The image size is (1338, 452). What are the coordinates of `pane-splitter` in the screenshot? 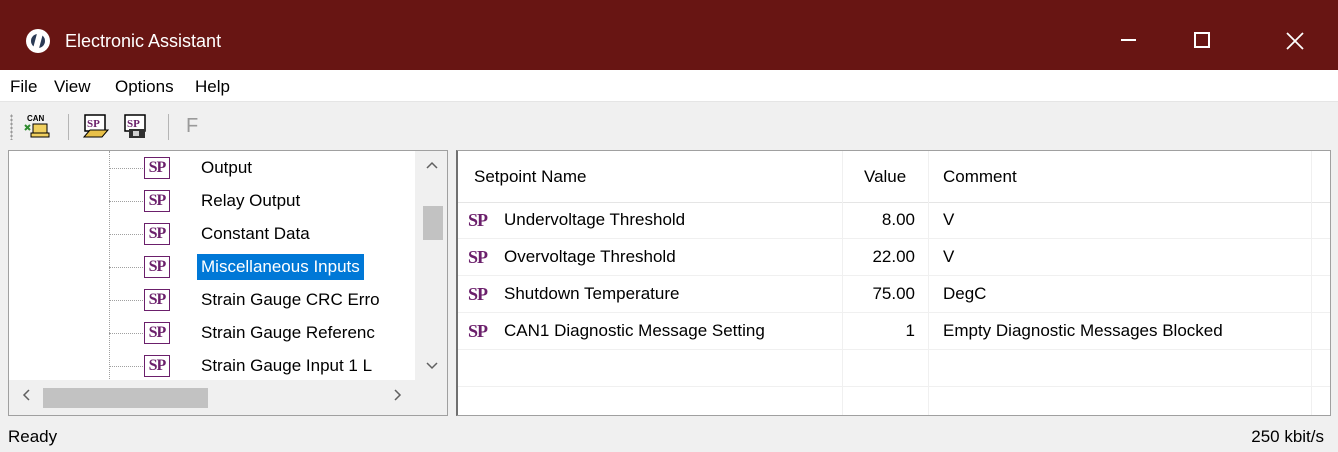 It's located at (452, 283).